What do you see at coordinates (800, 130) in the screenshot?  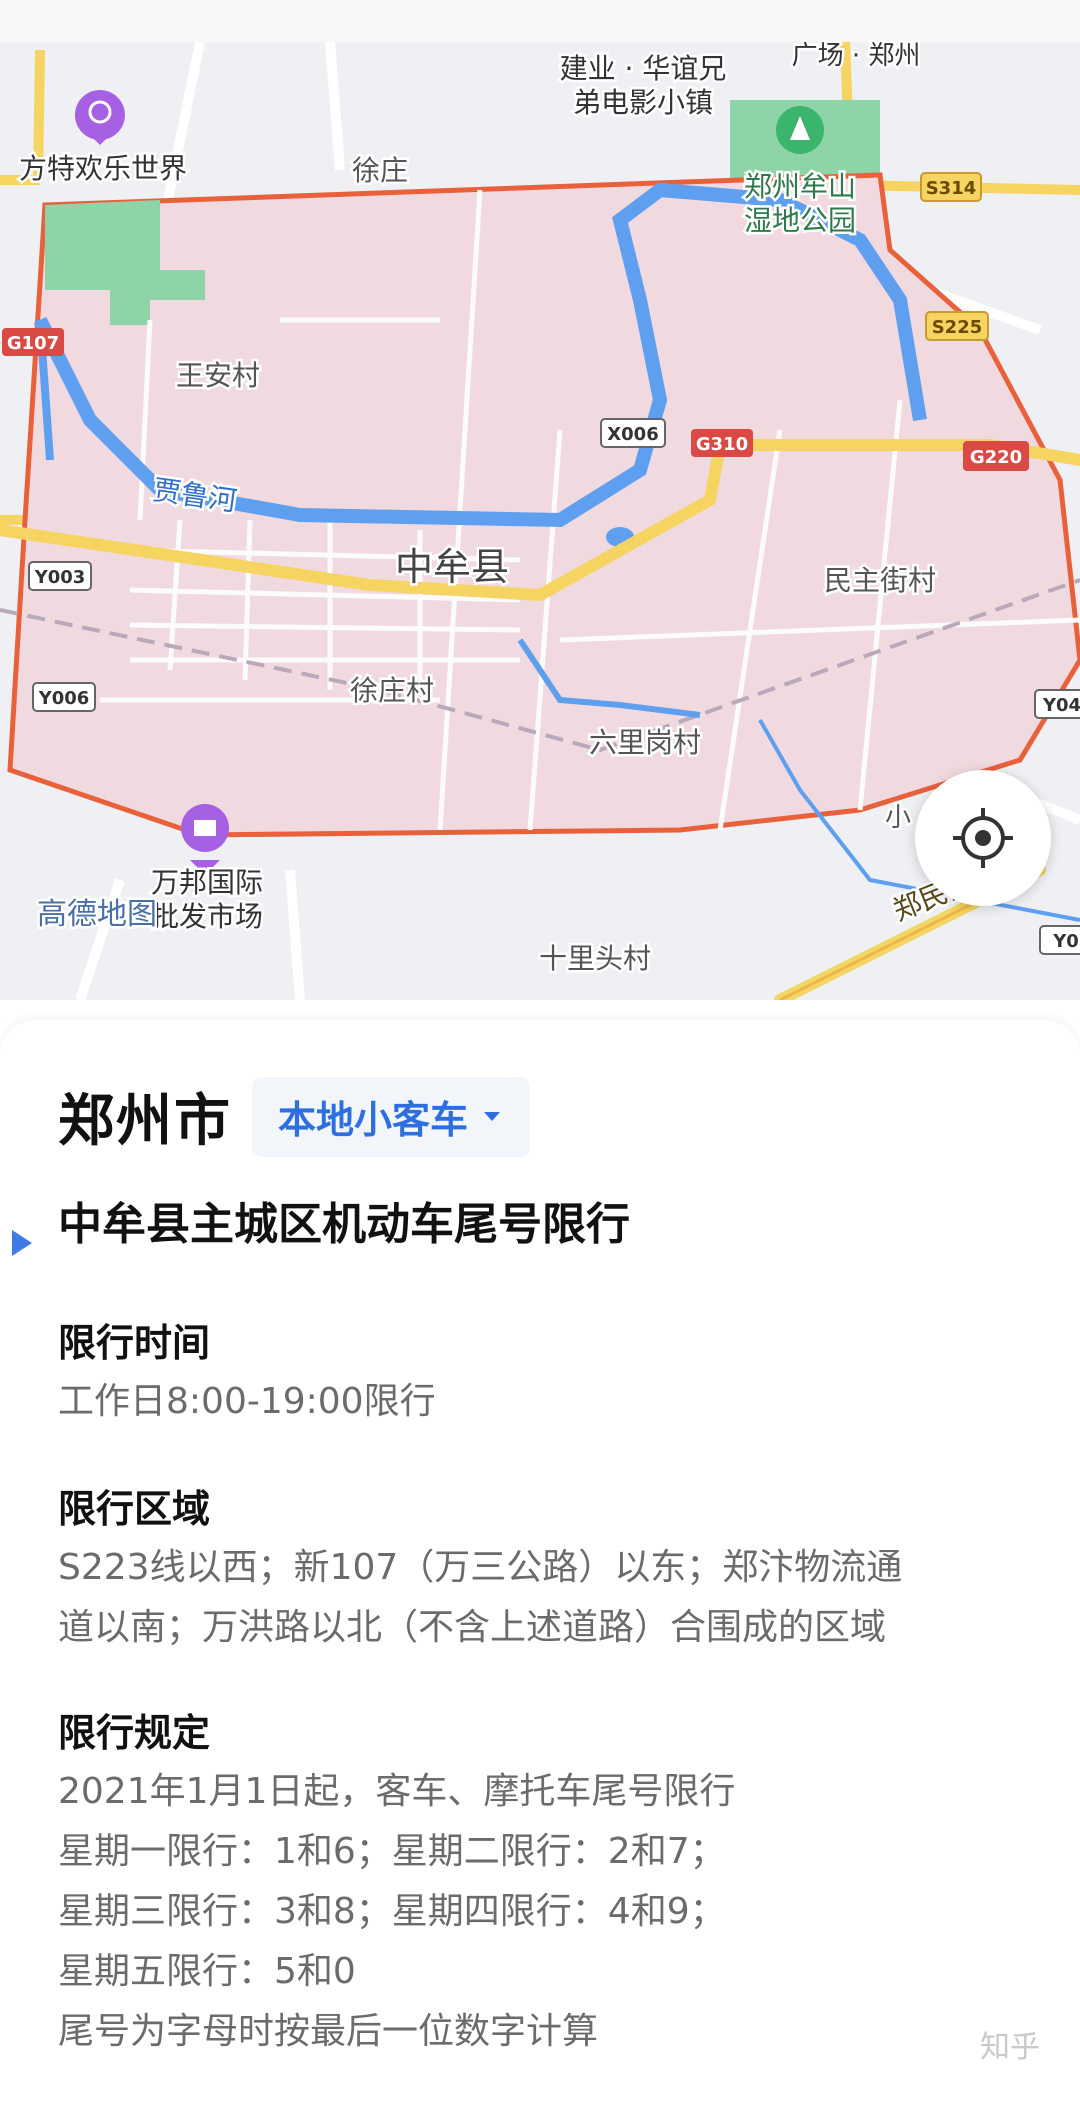 I see `park-icon` at bounding box center [800, 130].